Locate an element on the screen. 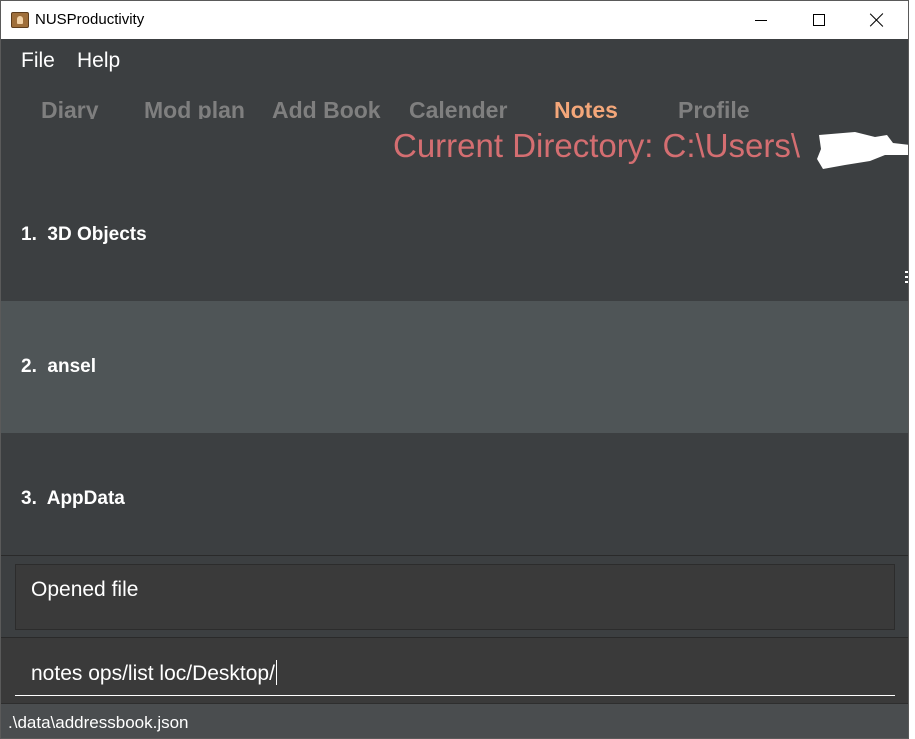 This screenshot has width=915, height=739. result-display: Opened file is located at coordinates (455, 597).